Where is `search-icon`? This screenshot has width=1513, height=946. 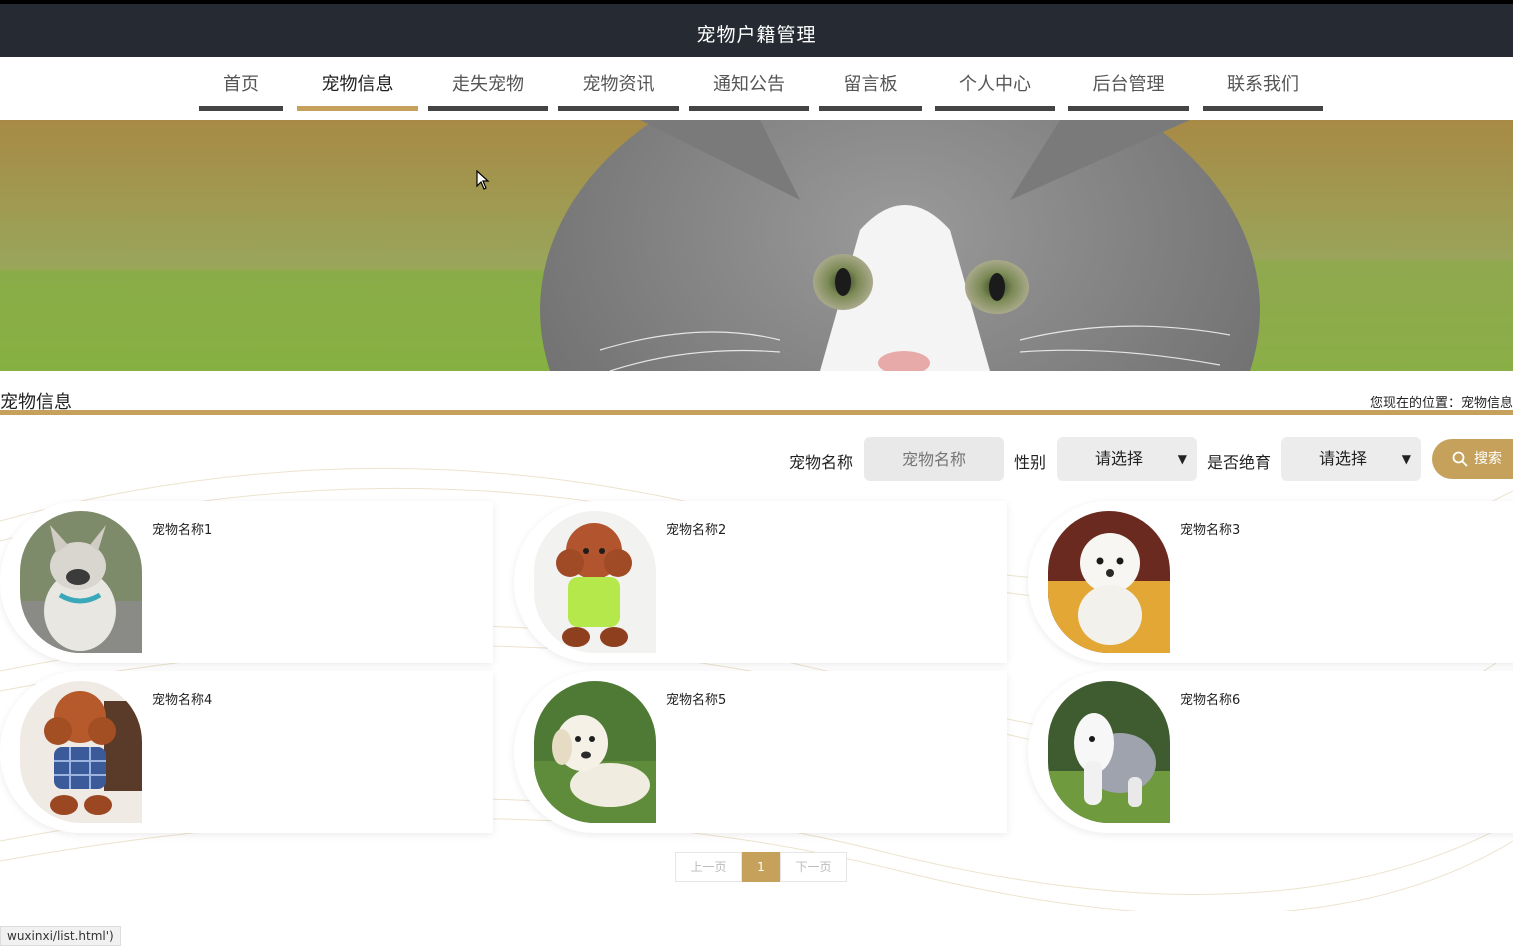
search-icon is located at coordinates (1460, 459).